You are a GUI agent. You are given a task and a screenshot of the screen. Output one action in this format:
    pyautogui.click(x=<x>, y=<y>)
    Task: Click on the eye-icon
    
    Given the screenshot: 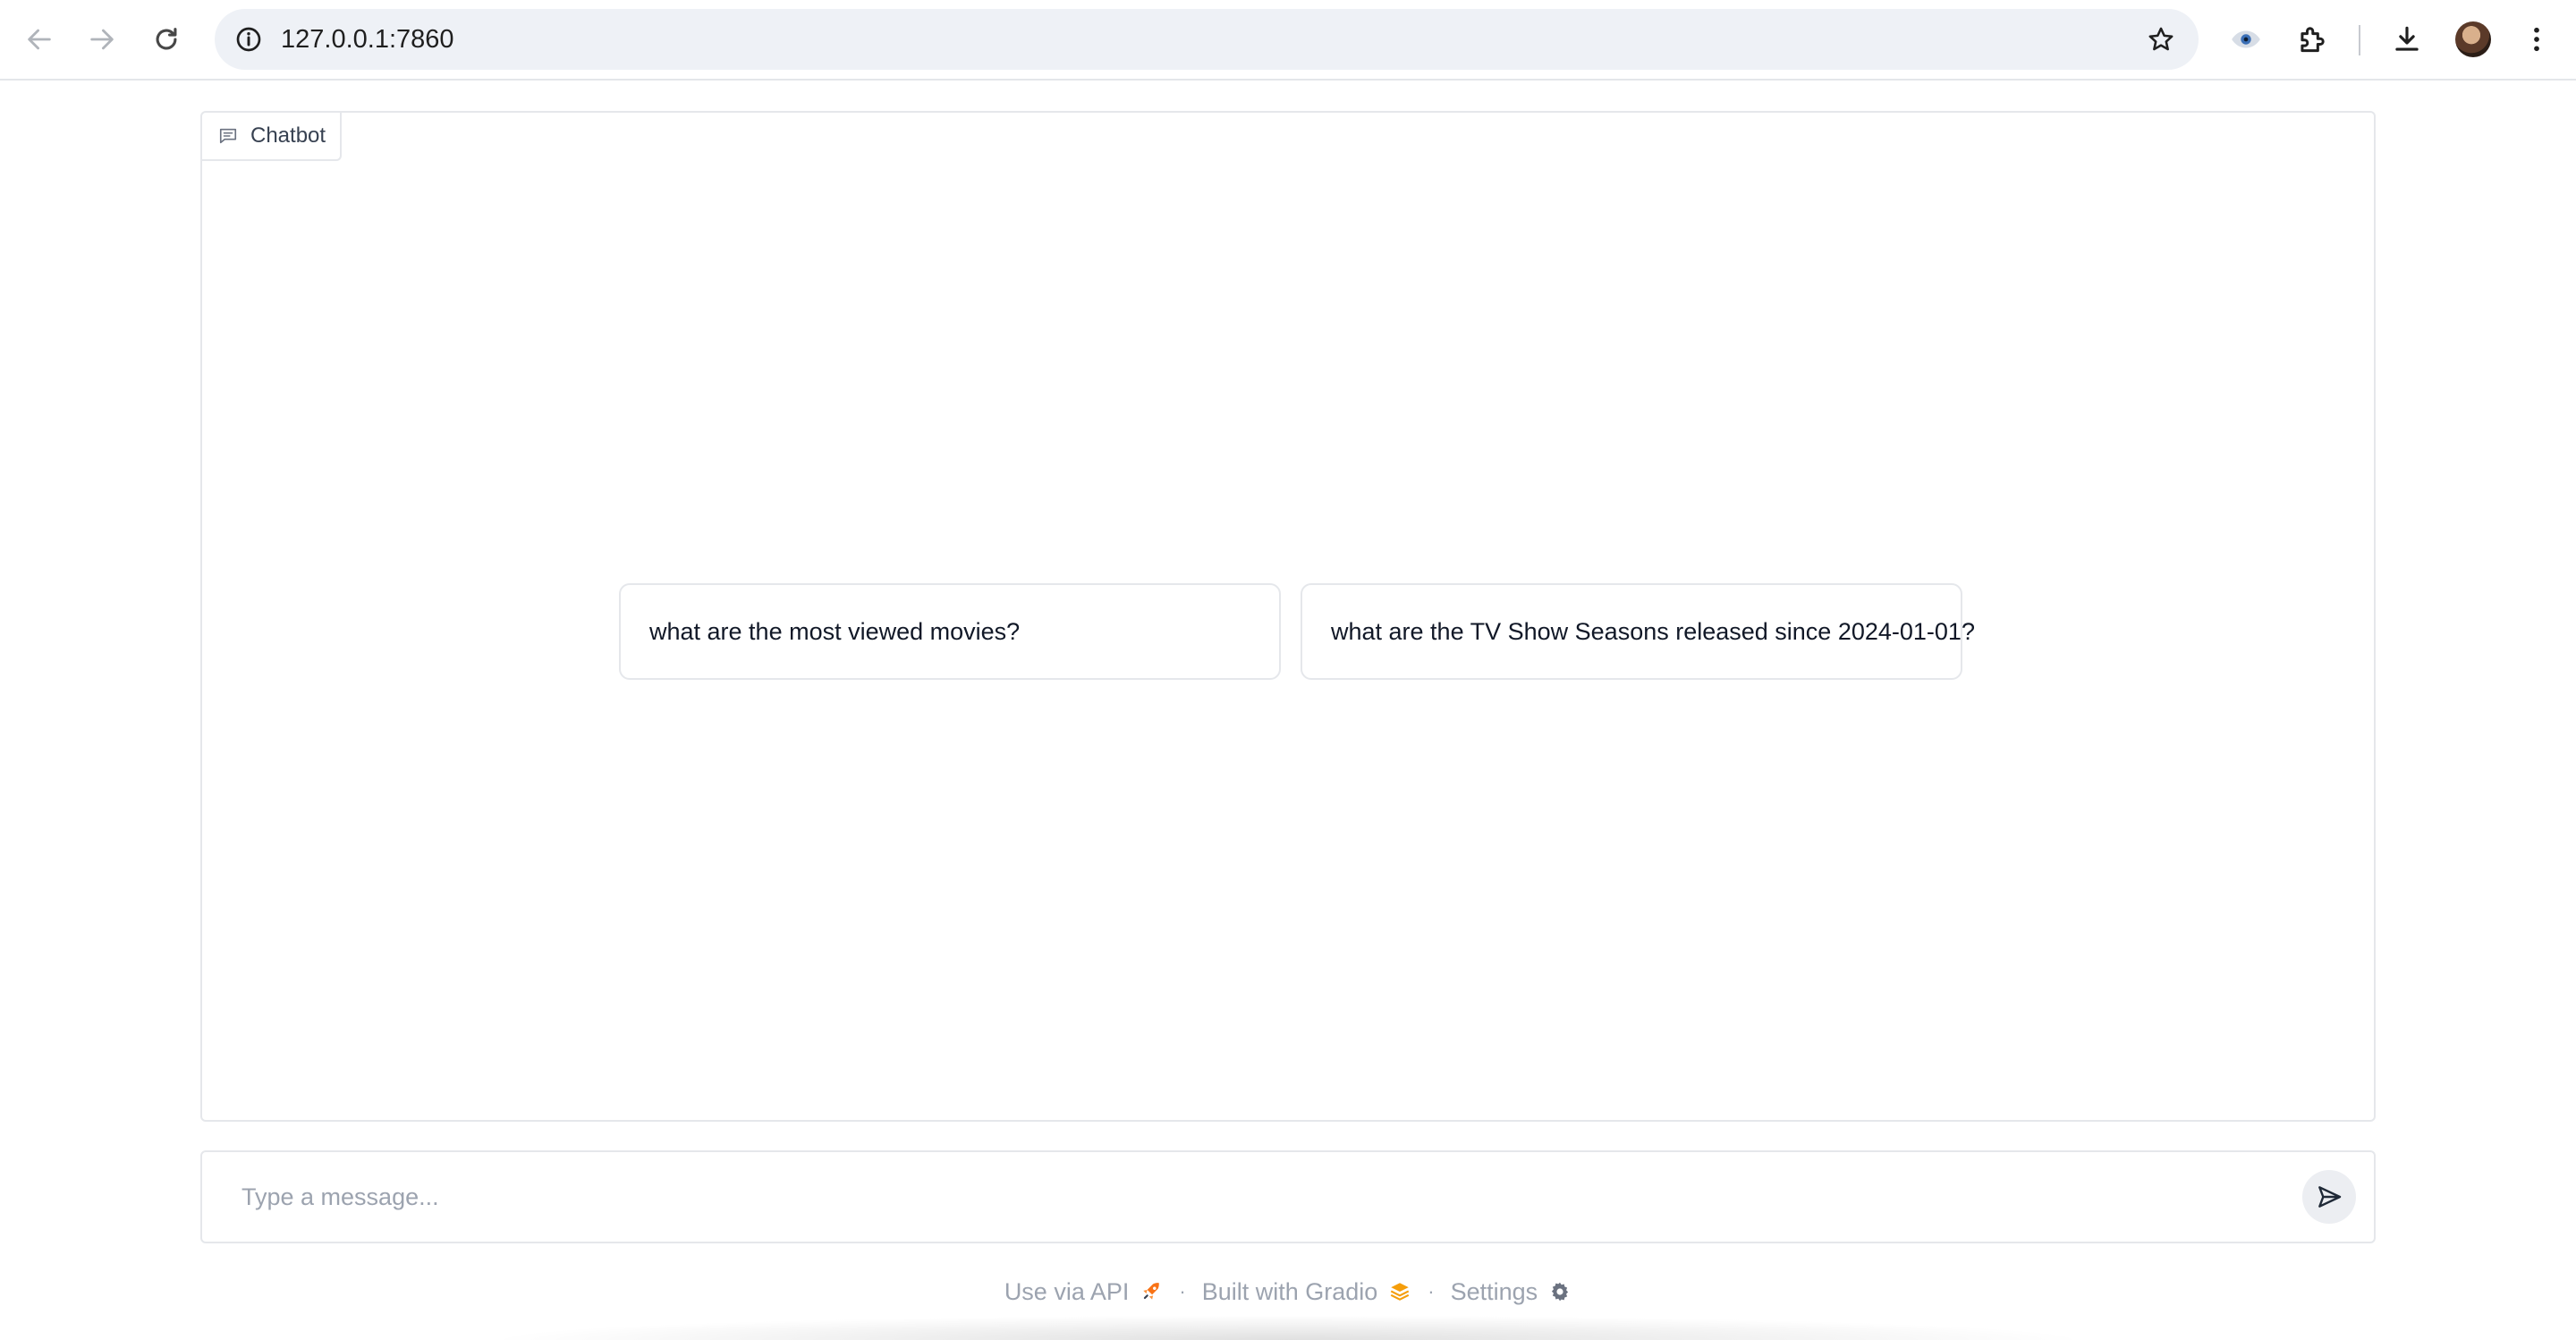 What is the action you would take?
    pyautogui.click(x=2246, y=39)
    